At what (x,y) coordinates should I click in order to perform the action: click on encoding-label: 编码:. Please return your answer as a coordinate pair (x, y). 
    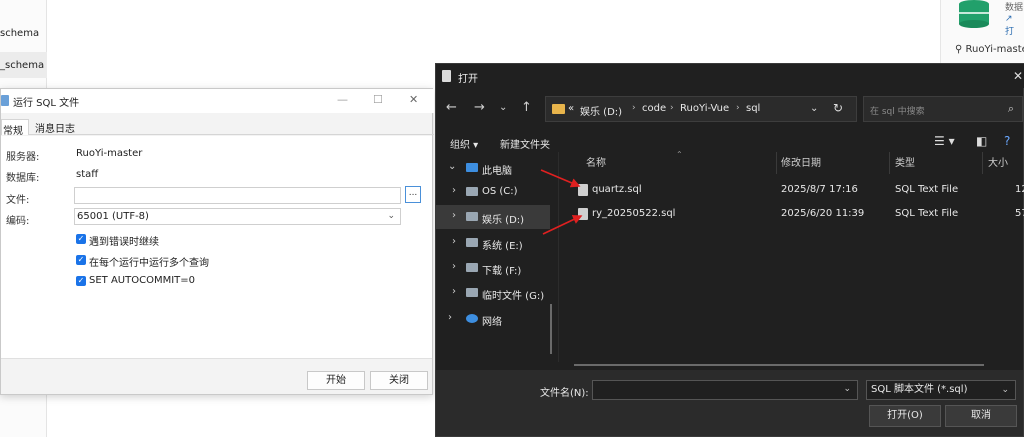
    Looking at the image, I should click on (18, 221).